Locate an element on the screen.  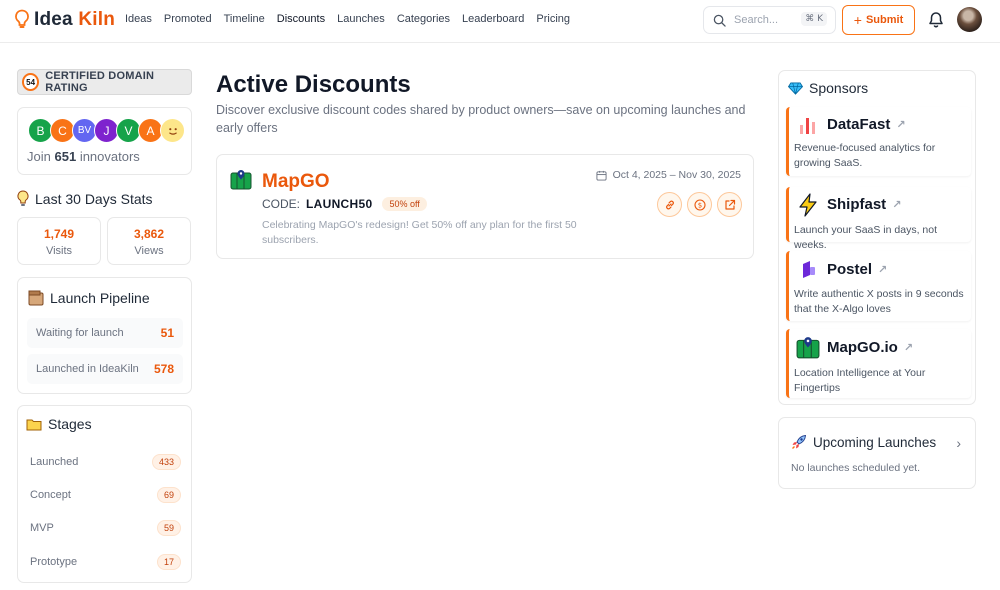
nav-launches: Launches is located at coordinates (361, 19).